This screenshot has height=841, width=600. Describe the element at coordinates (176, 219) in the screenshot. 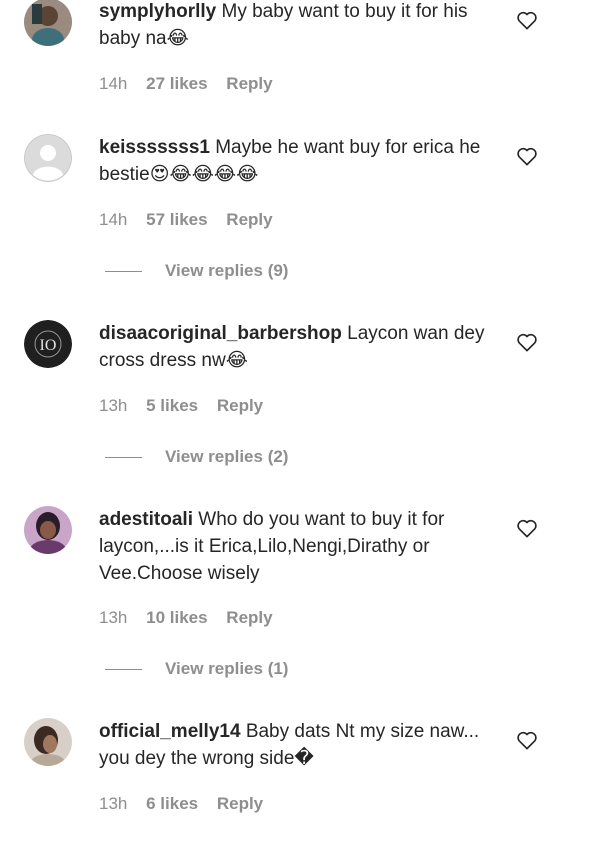

I see `comment-likes: 57 likes` at that location.